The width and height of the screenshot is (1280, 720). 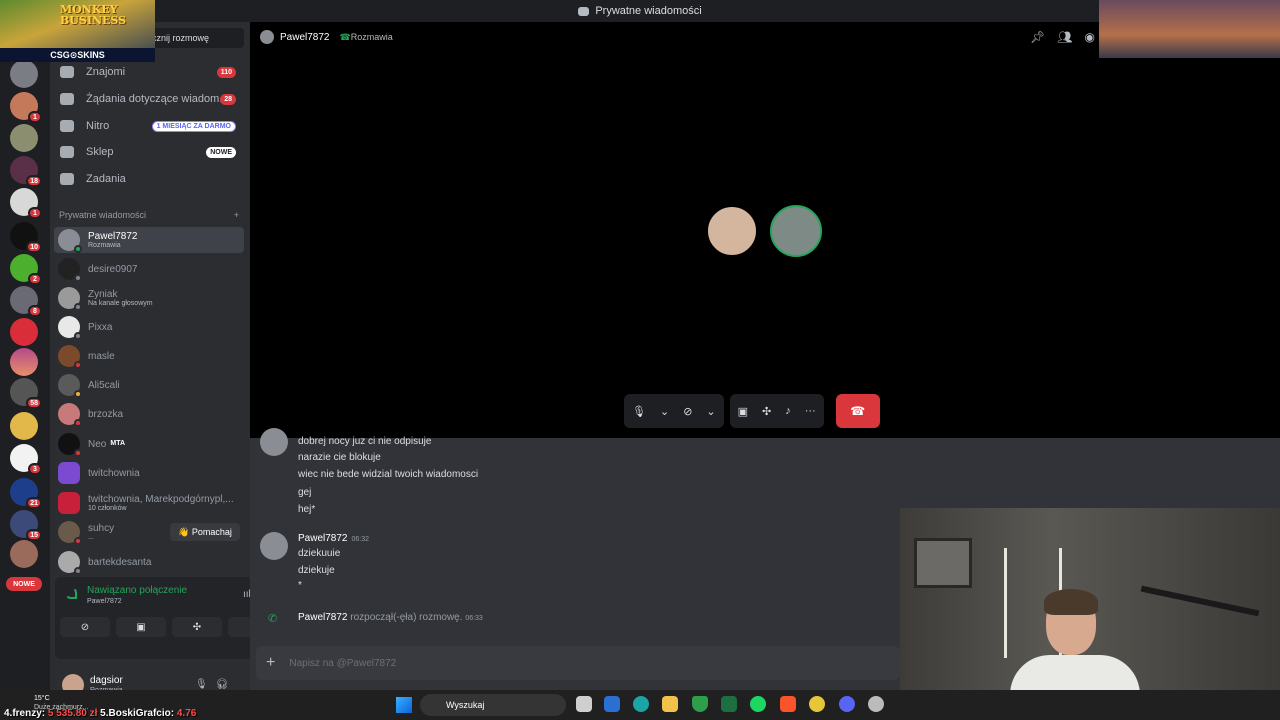 What do you see at coordinates (1070, 37) in the screenshot?
I see `add-friends-icon: 👥︎` at bounding box center [1070, 37].